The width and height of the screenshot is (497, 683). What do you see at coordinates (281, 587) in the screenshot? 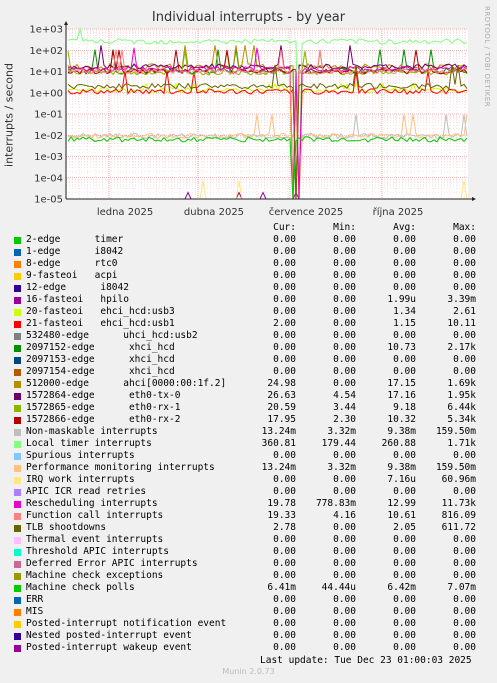
I see `legend-value-cur: 6.41m` at bounding box center [281, 587].